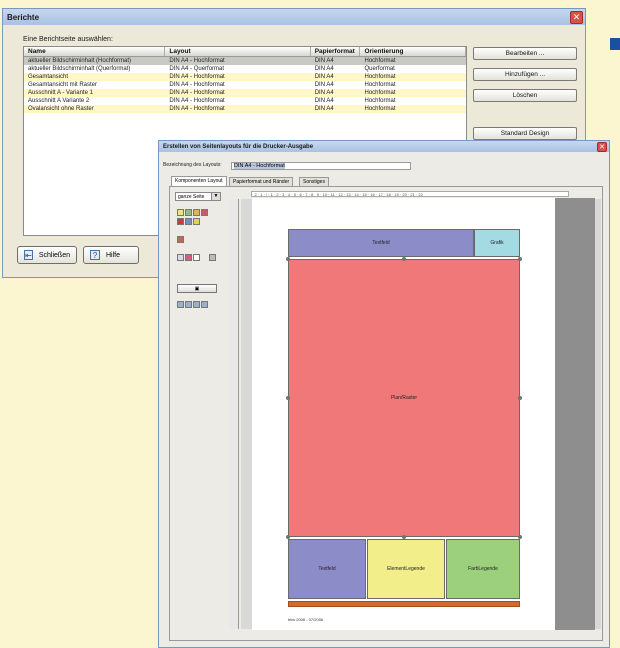 This screenshot has height=648, width=620. Describe the element at coordinates (60, 93) in the screenshot. I see `cell-name: Ausschnitt A - Variante 1` at that location.